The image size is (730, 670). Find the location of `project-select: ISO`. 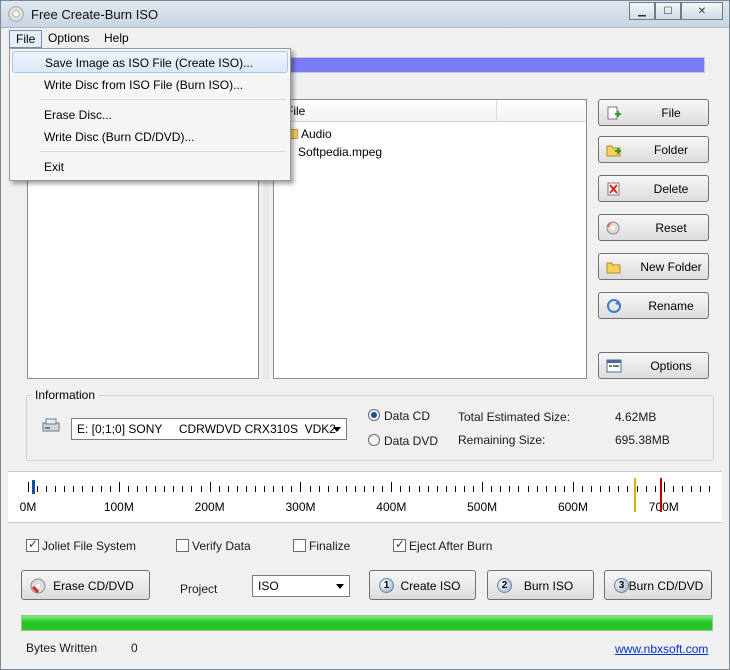

project-select: ISO is located at coordinates (301, 586).